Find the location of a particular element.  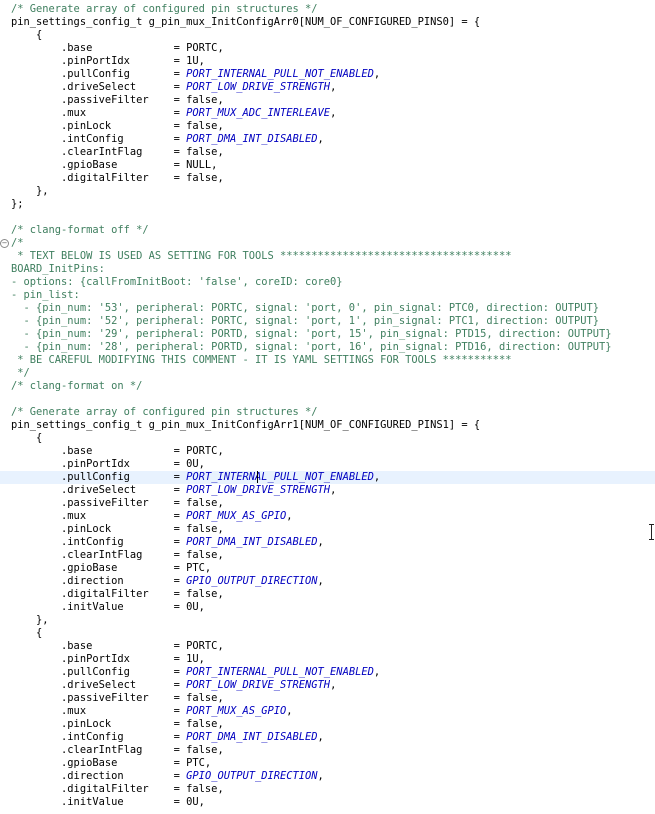

code-line: .gpioBase = NULL, is located at coordinates (327, 165).